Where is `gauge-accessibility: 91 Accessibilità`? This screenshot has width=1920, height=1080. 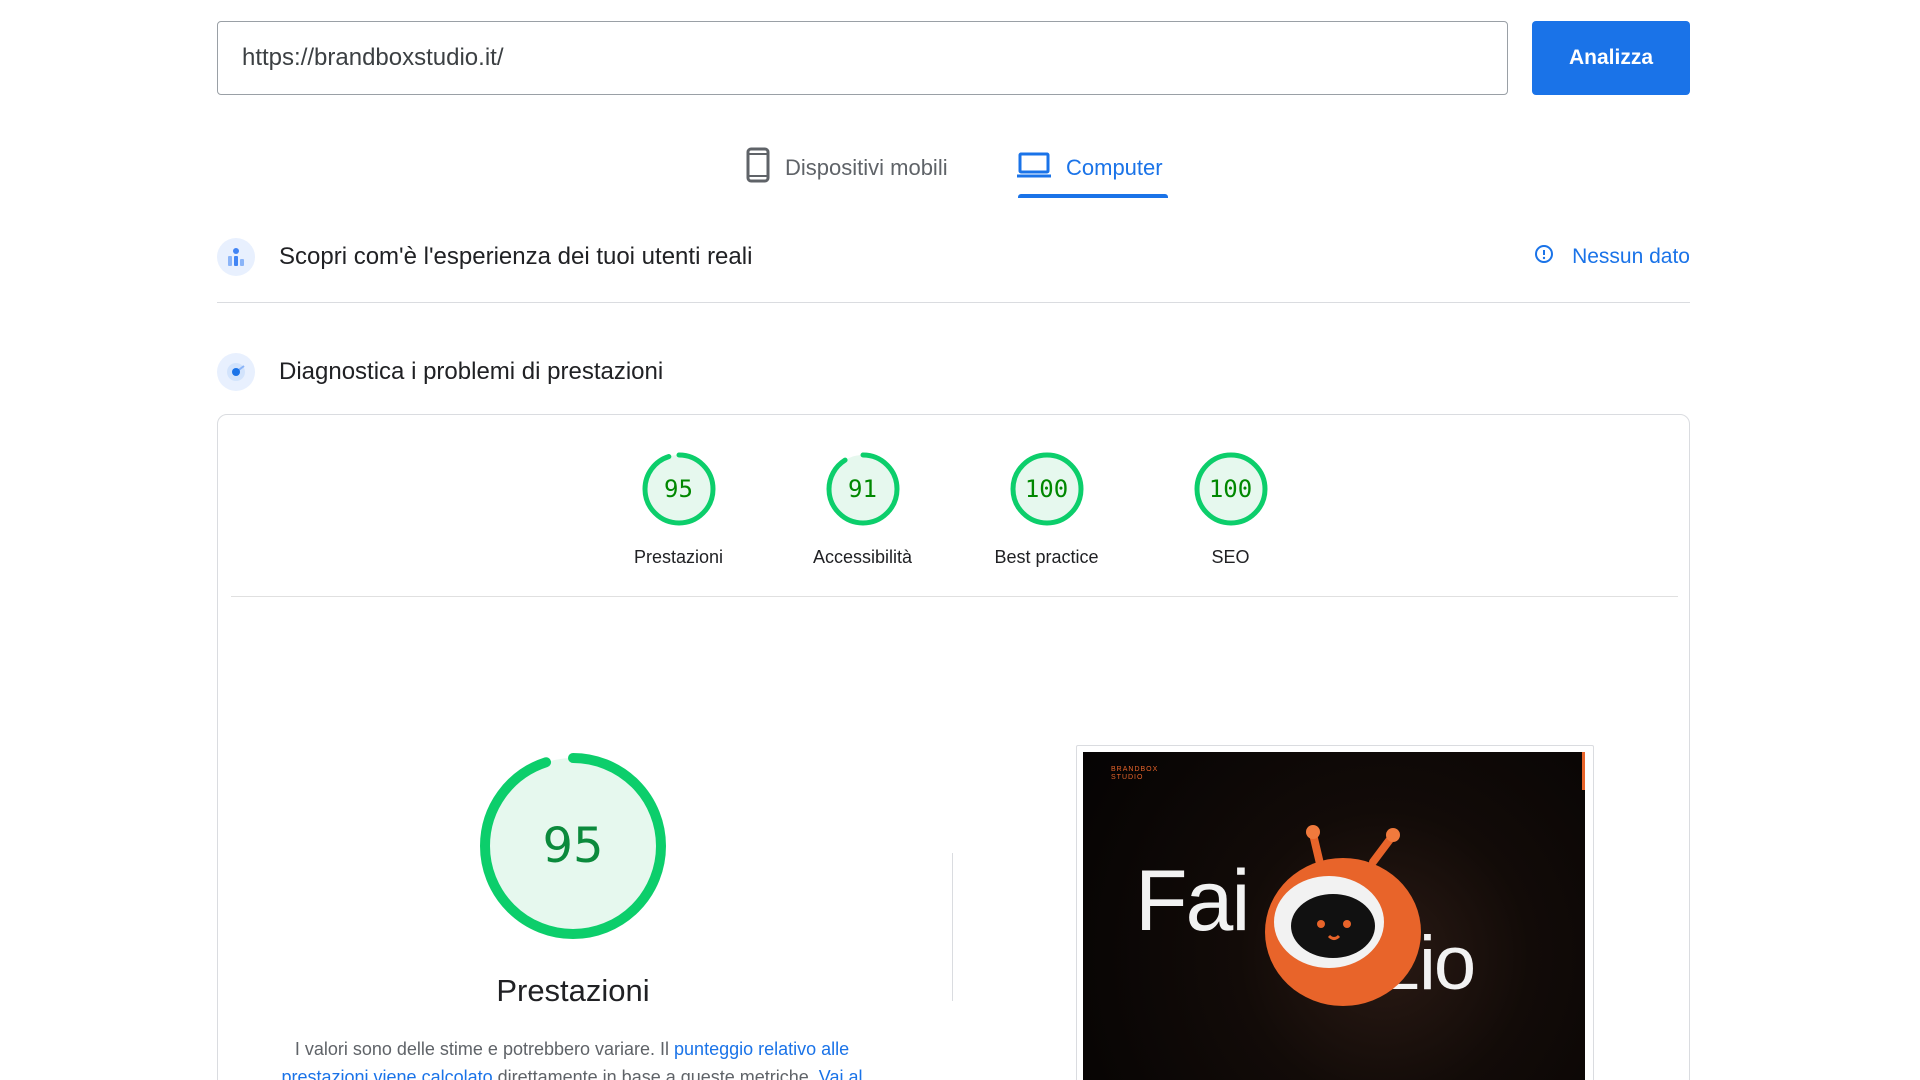 gauge-accessibility: 91 Accessibilità is located at coordinates (863, 509).